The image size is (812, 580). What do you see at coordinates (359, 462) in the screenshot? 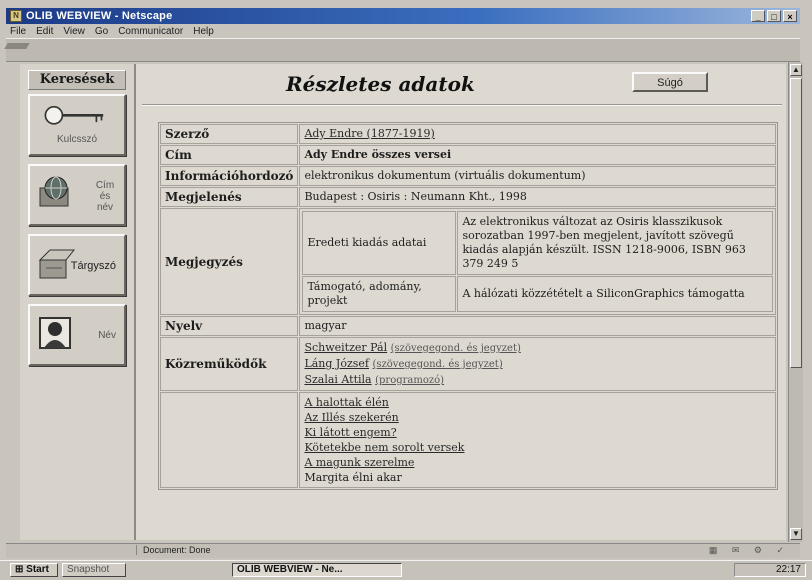
I see `content-link: A magunk szerelme` at bounding box center [359, 462].